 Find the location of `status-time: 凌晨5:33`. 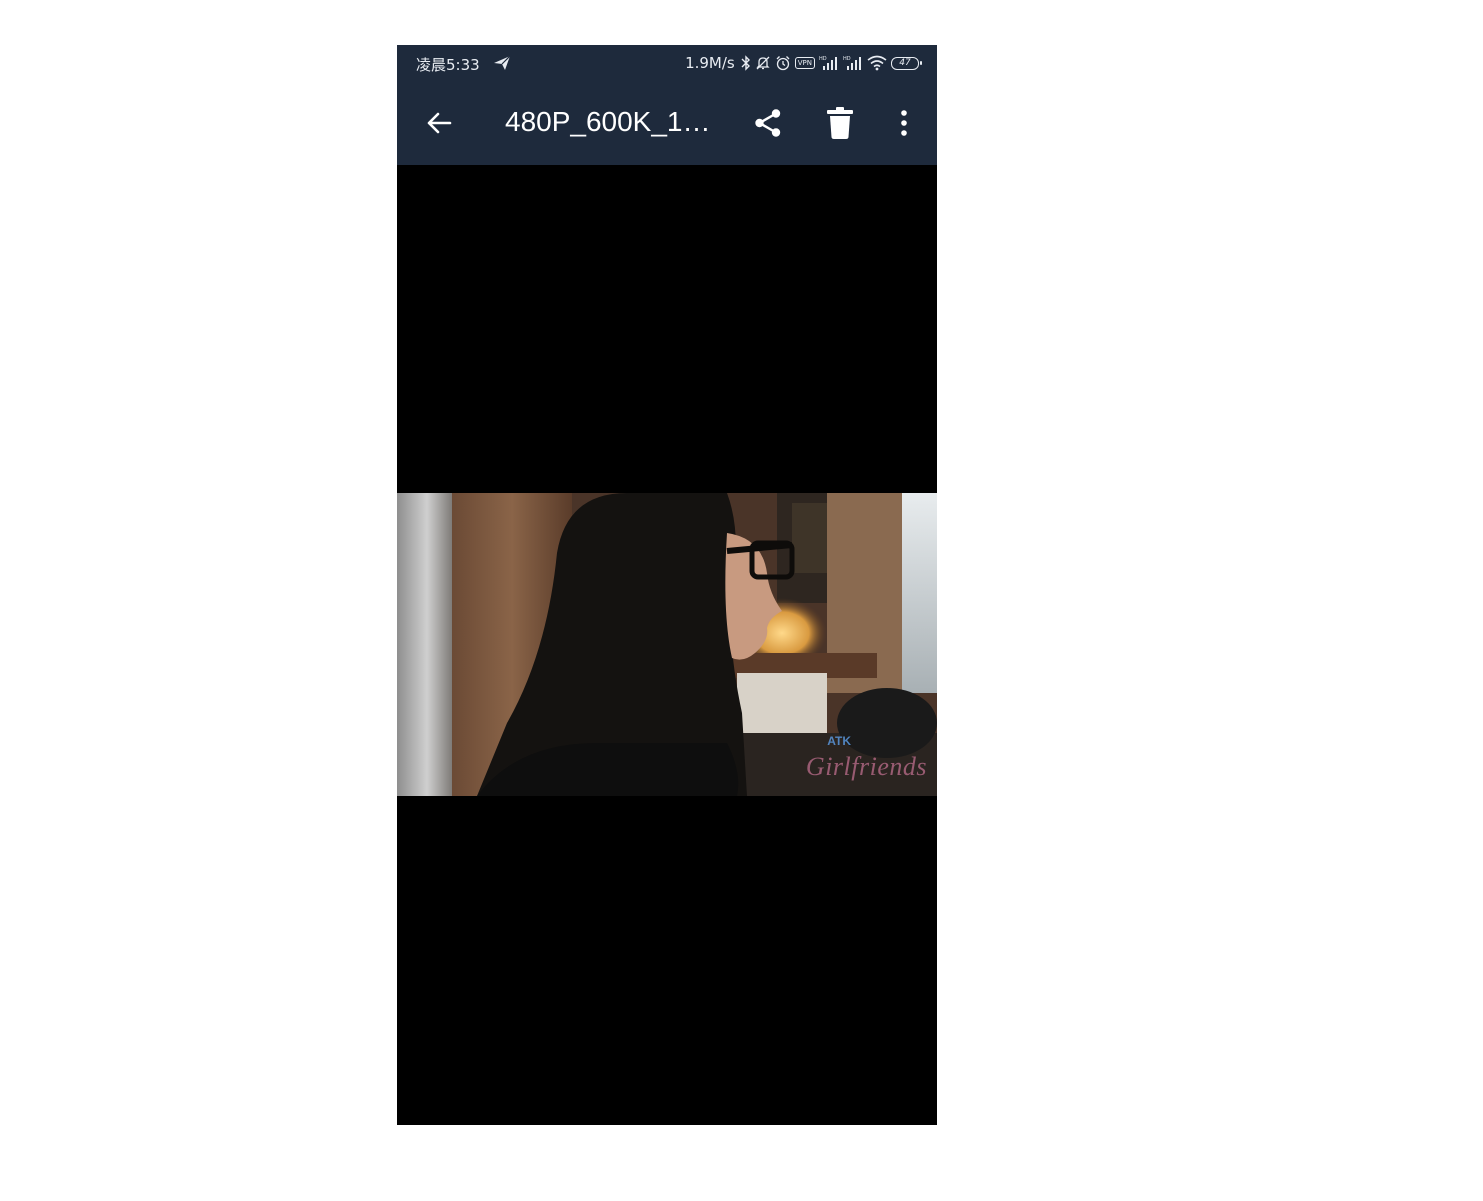

status-time: 凌晨5:33 is located at coordinates (448, 65).